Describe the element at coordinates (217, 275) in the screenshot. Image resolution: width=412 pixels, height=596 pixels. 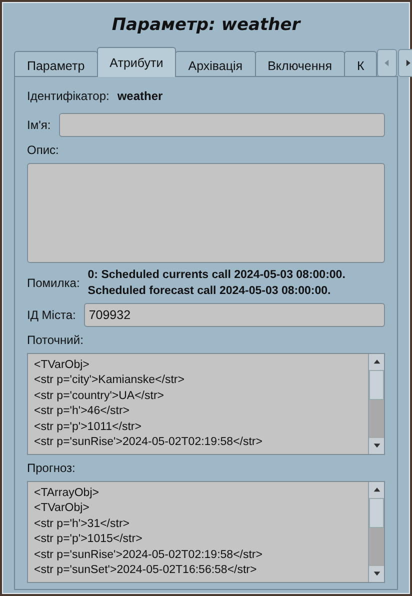
I see `error-message: 0: Scheduled currents call 2024-05-03 08:00:00.` at that location.